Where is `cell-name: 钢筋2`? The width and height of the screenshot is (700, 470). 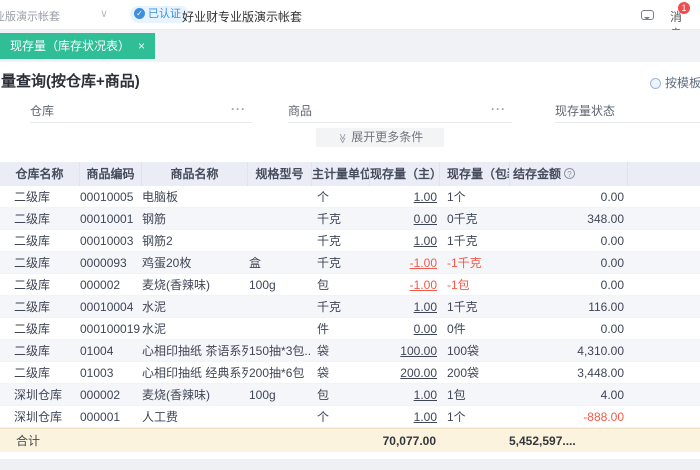 cell-name: 钢筋2 is located at coordinates (157, 241).